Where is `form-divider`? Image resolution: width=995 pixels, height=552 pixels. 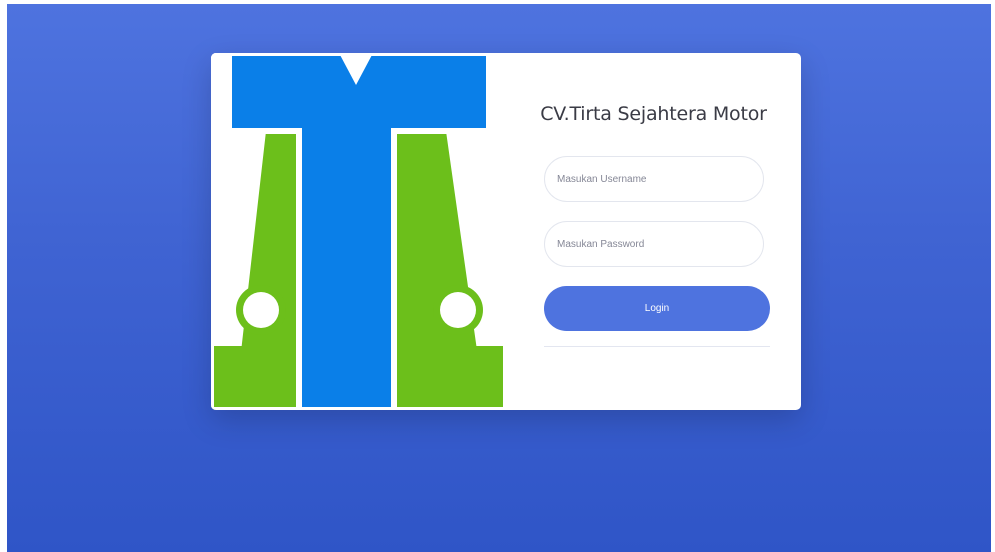 form-divider is located at coordinates (657, 346).